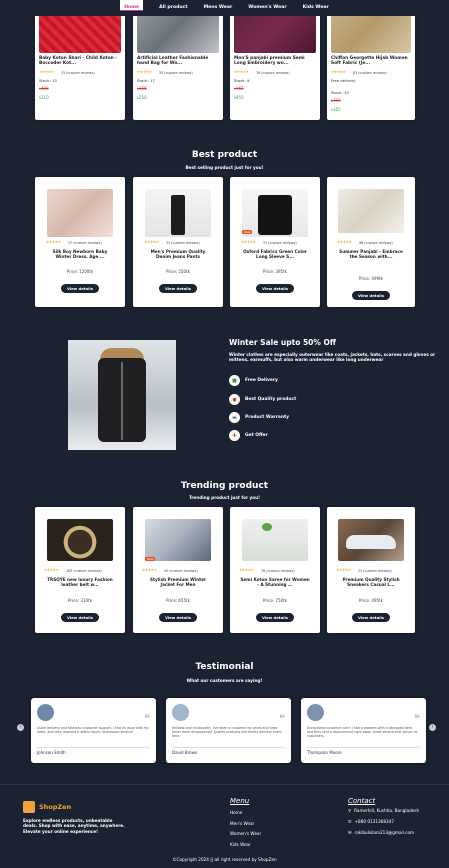  Describe the element at coordinates (48, 80) in the screenshot. I see `stock-text: Stock: 13` at that location.